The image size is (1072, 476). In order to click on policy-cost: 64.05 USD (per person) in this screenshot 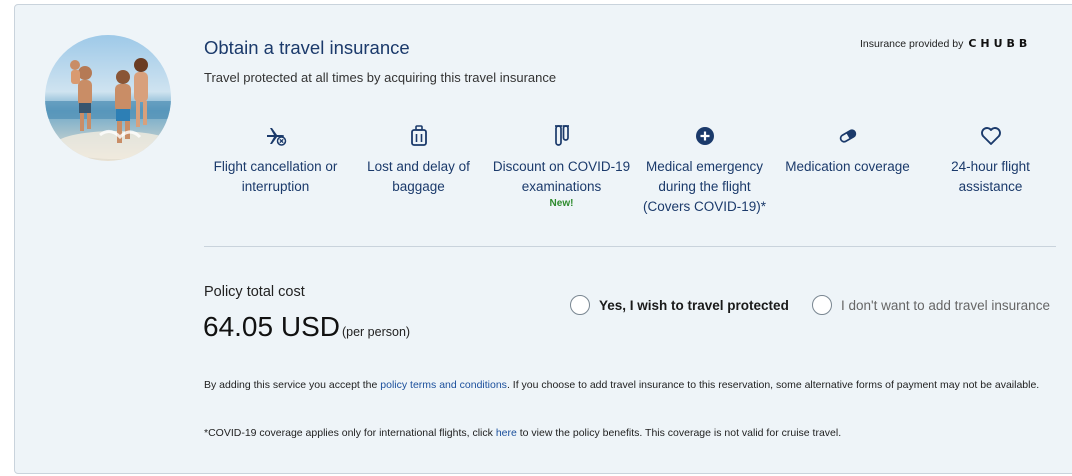, I will do `click(306, 327)`.